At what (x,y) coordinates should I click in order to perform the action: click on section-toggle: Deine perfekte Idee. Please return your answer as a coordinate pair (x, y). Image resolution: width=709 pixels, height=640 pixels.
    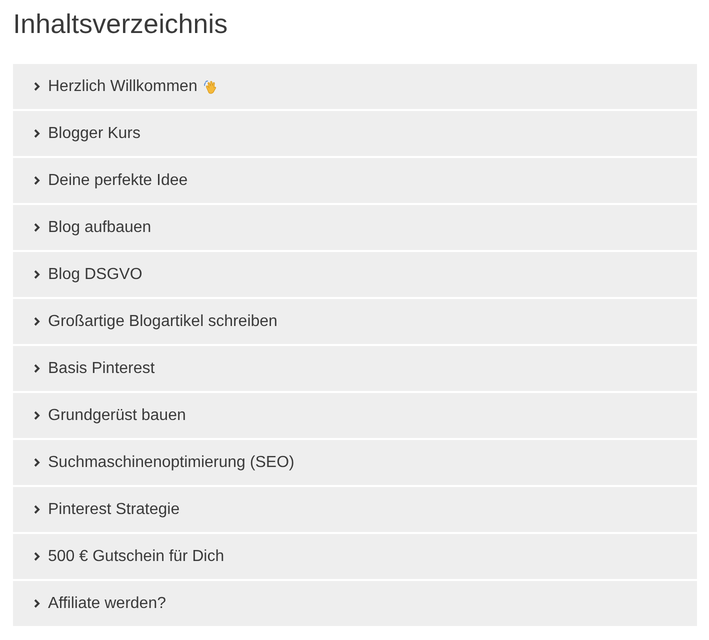
    Looking at the image, I should click on (355, 180).